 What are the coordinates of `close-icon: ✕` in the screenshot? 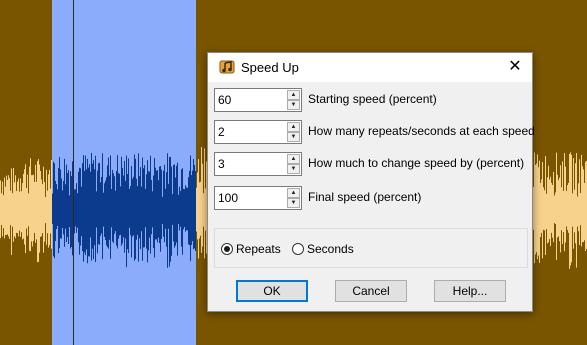 It's located at (515, 66).